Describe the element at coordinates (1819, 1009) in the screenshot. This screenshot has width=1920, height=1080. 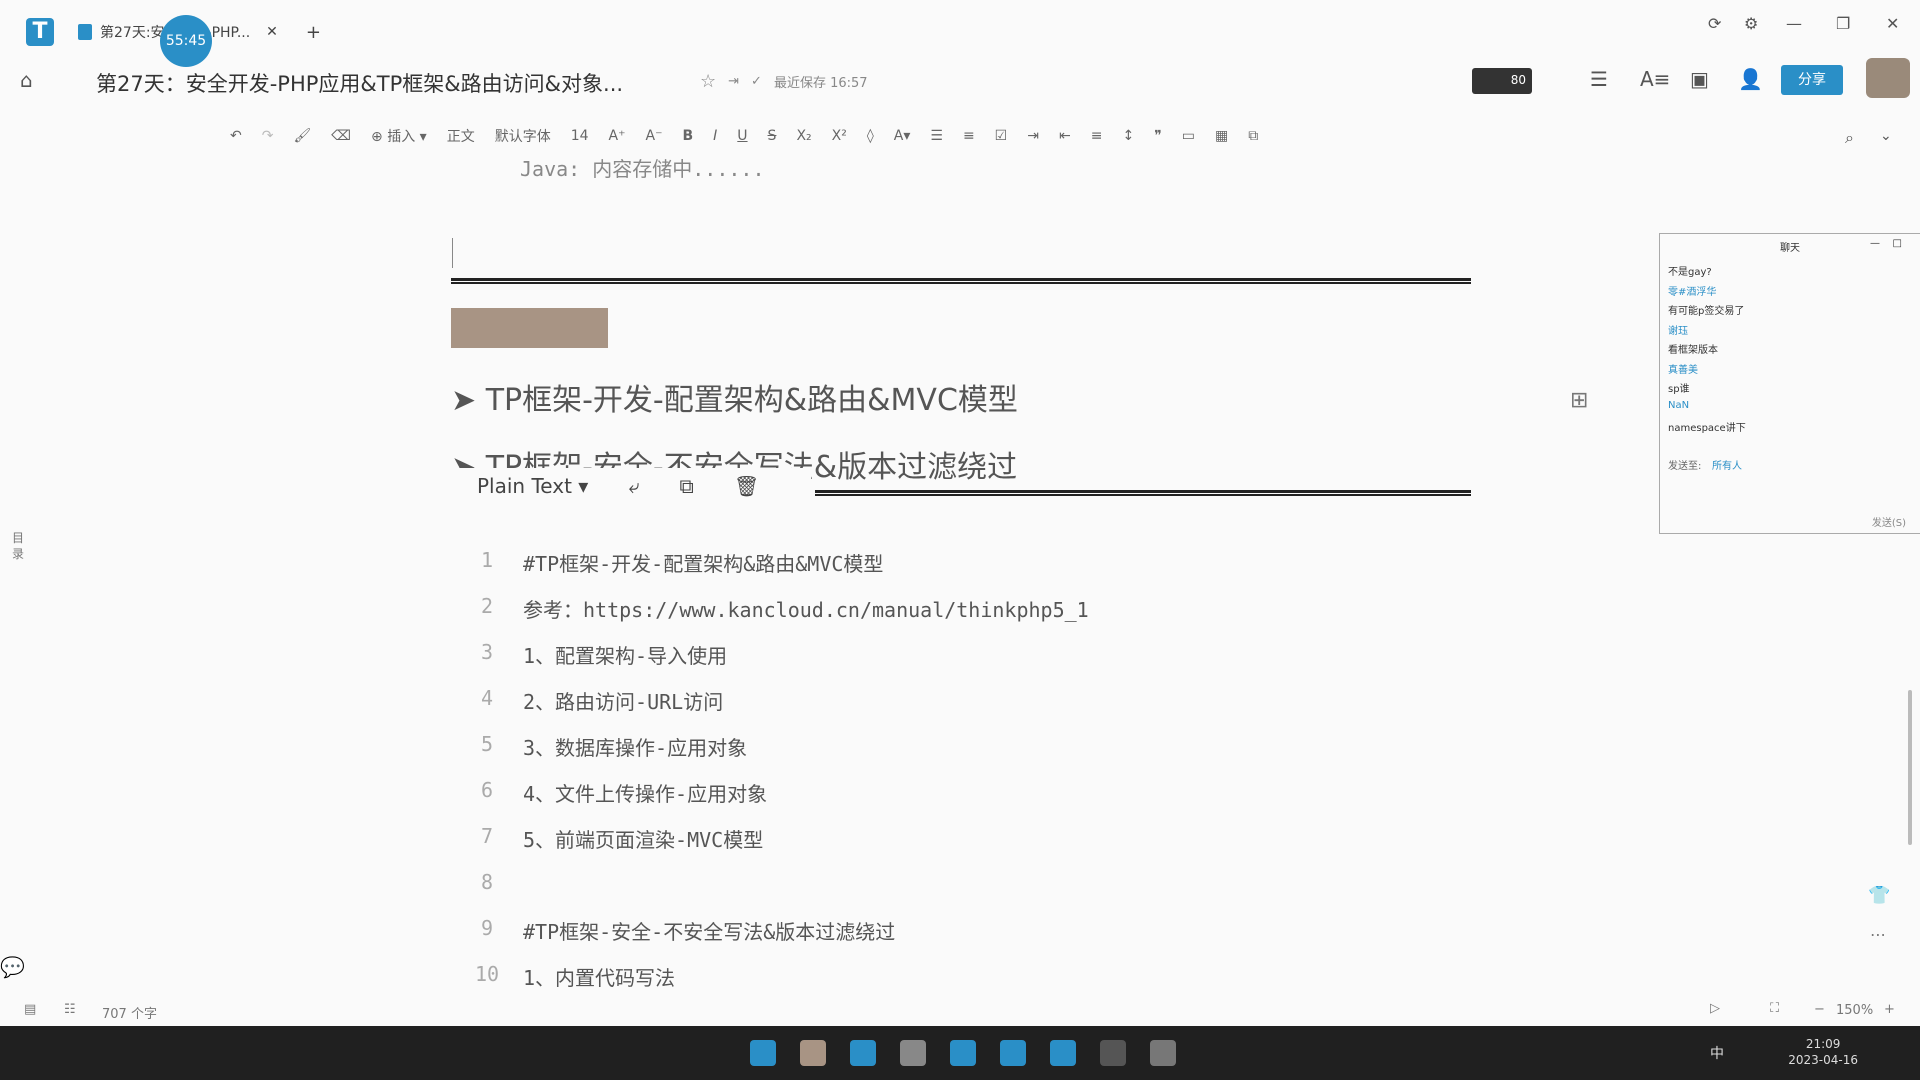
I see `zoom-out-button: −` at that location.